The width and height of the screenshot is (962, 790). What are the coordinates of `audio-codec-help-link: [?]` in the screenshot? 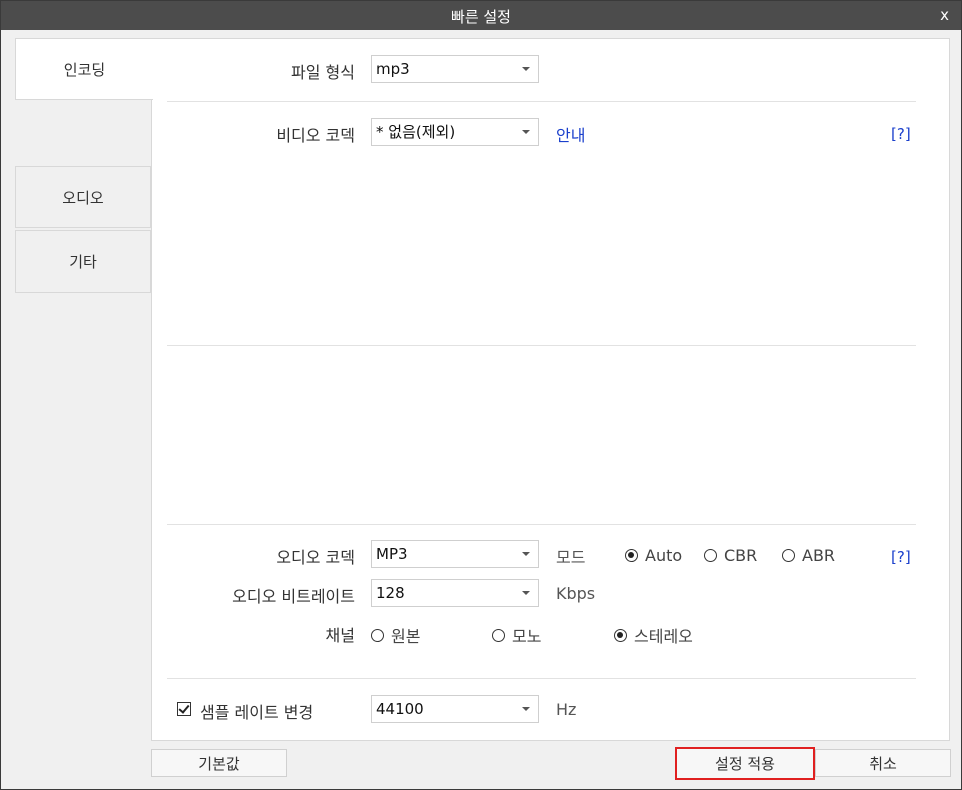 It's located at (901, 557).